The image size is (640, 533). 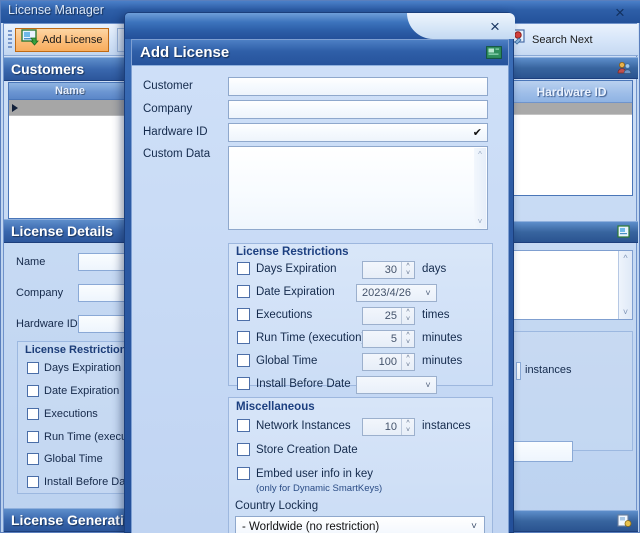 What do you see at coordinates (358, 109) in the screenshot?
I see `company-input` at bounding box center [358, 109].